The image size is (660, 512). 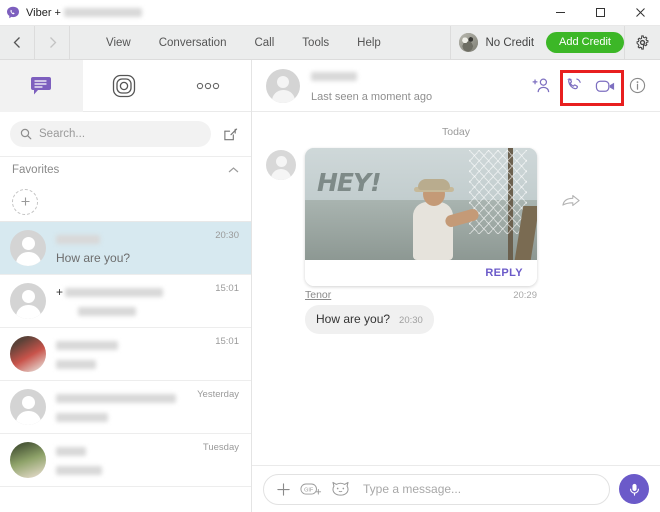 I want to click on contact-status: Last seen a moment ago, so click(x=372, y=97).